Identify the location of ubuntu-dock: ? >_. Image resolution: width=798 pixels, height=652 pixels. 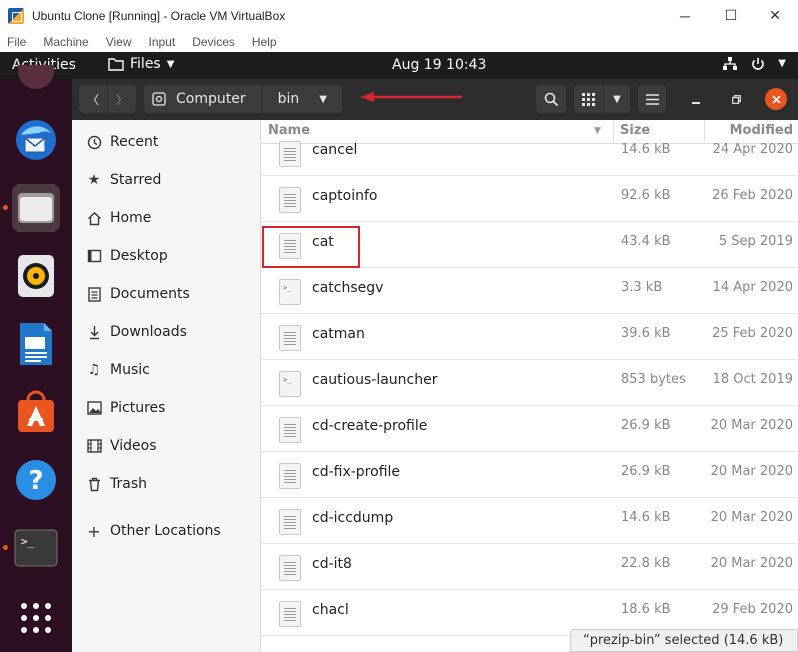
(36, 358).